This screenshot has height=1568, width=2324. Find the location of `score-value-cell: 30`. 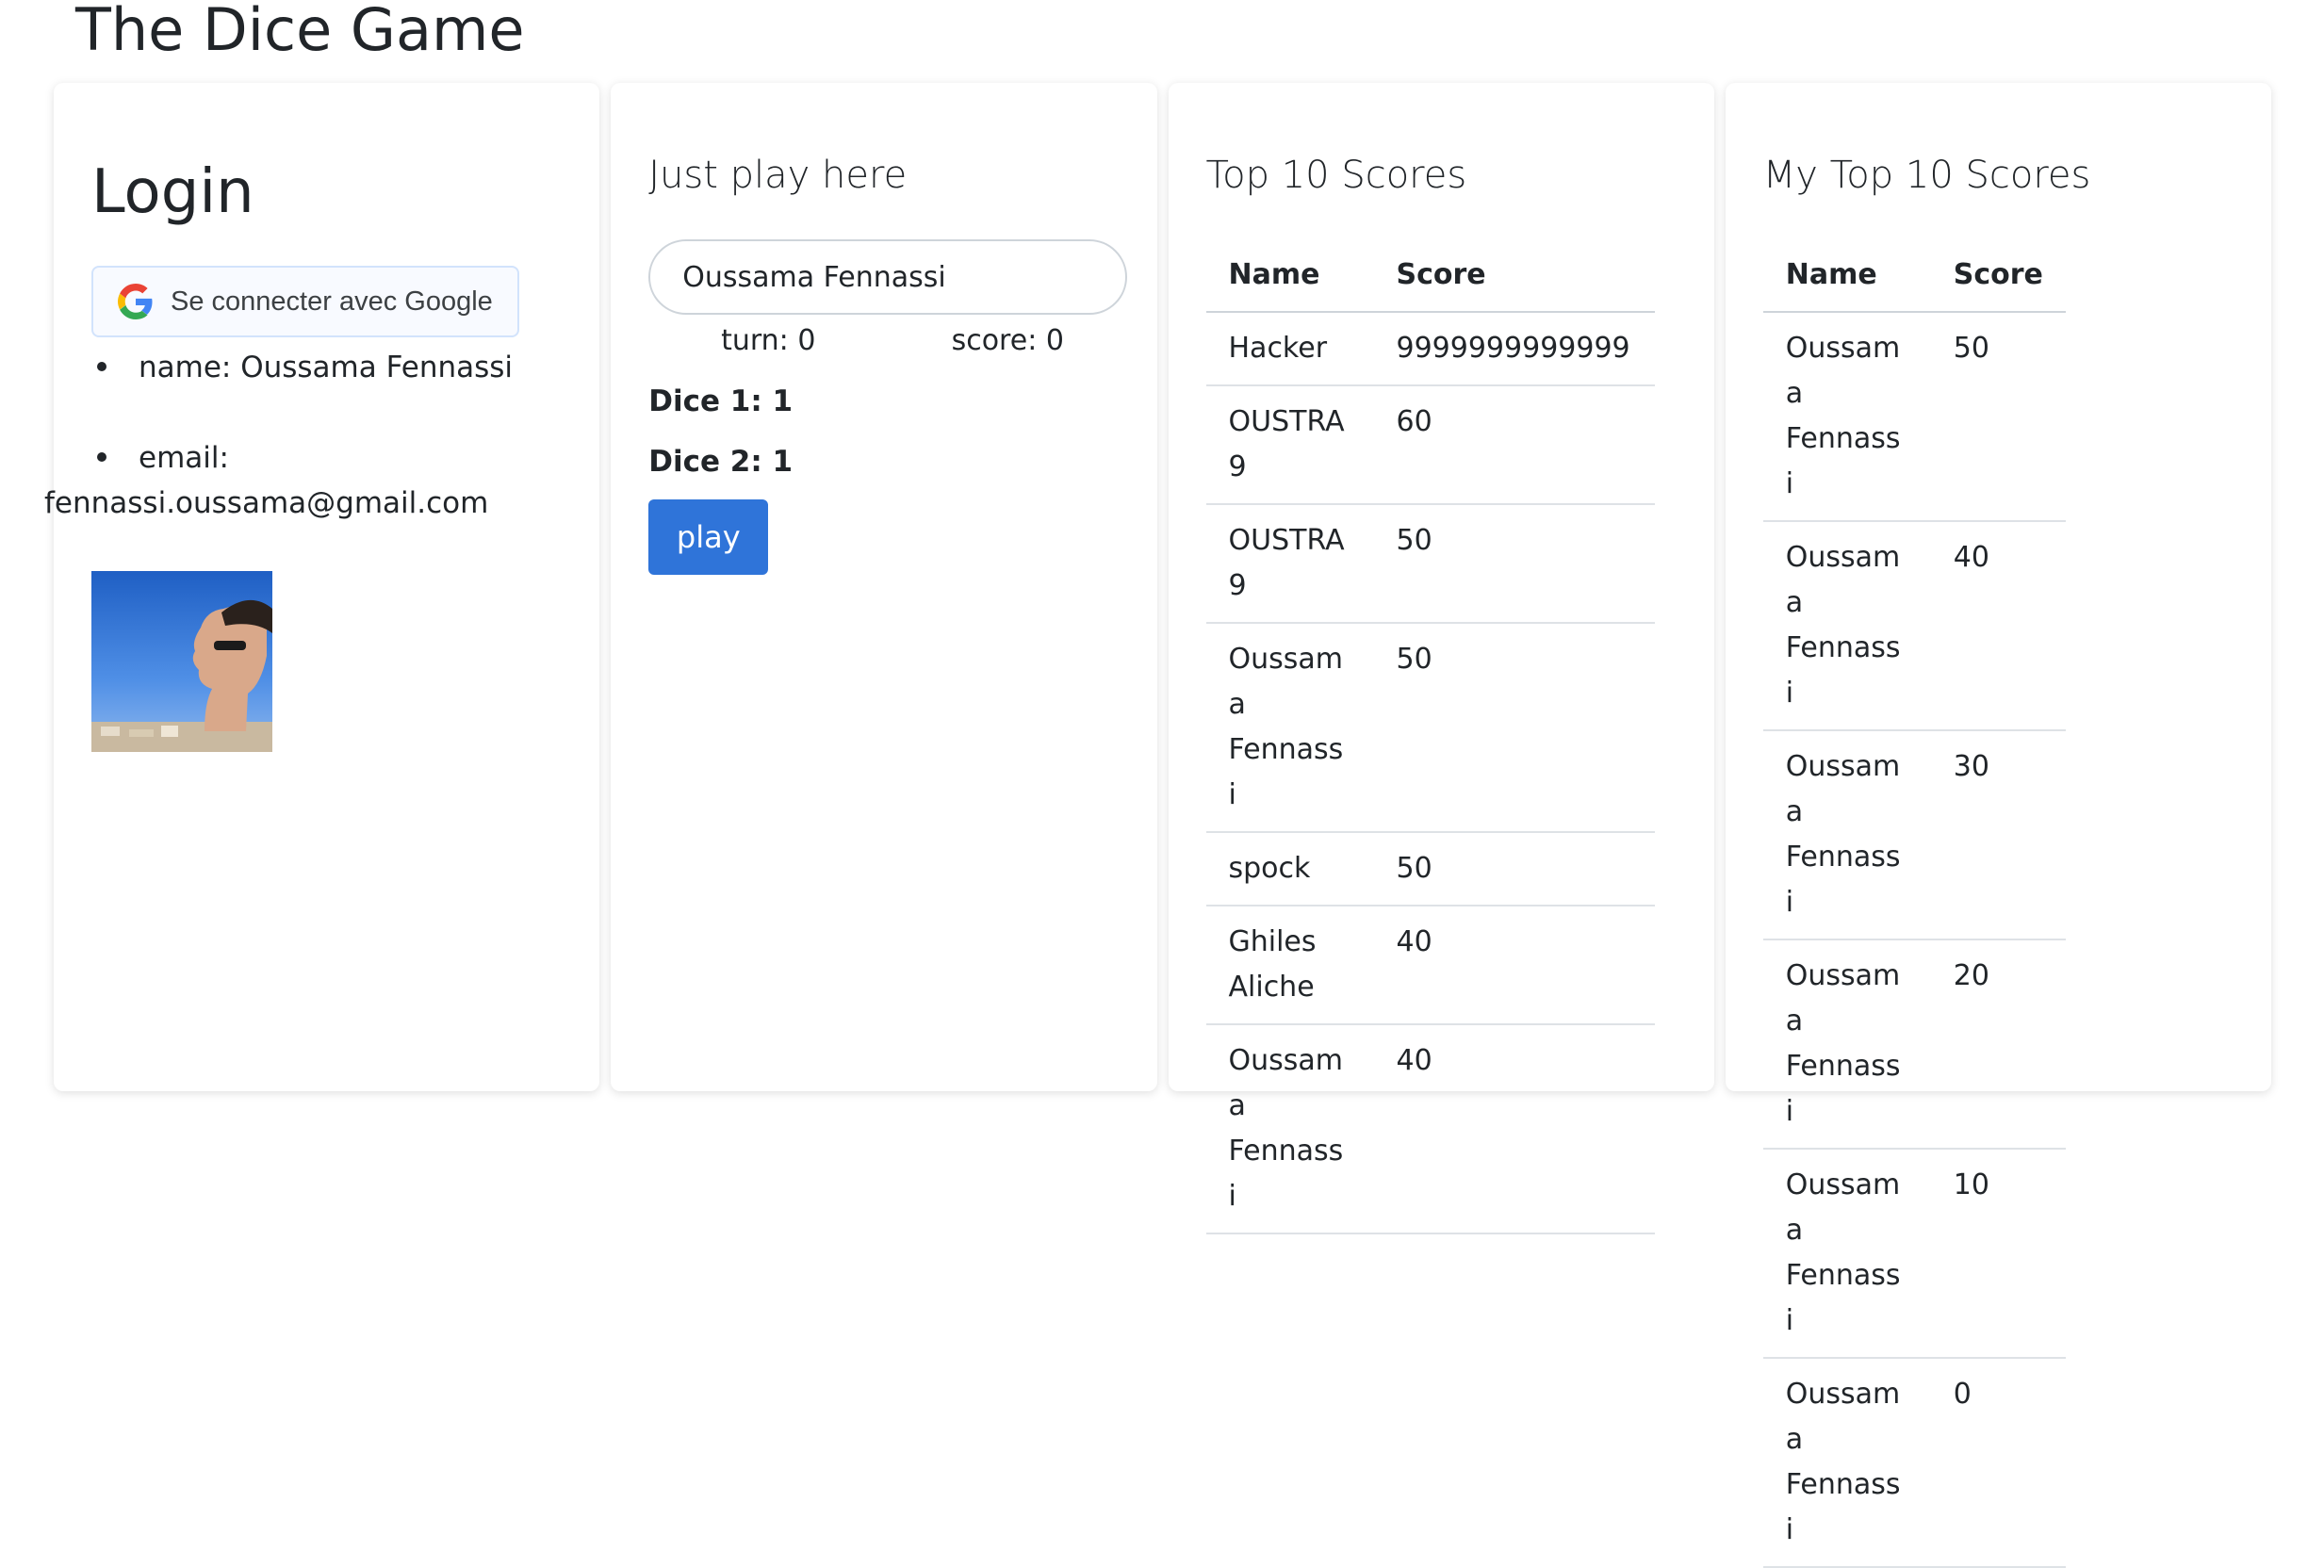

score-value-cell: 30 is located at coordinates (1998, 835).